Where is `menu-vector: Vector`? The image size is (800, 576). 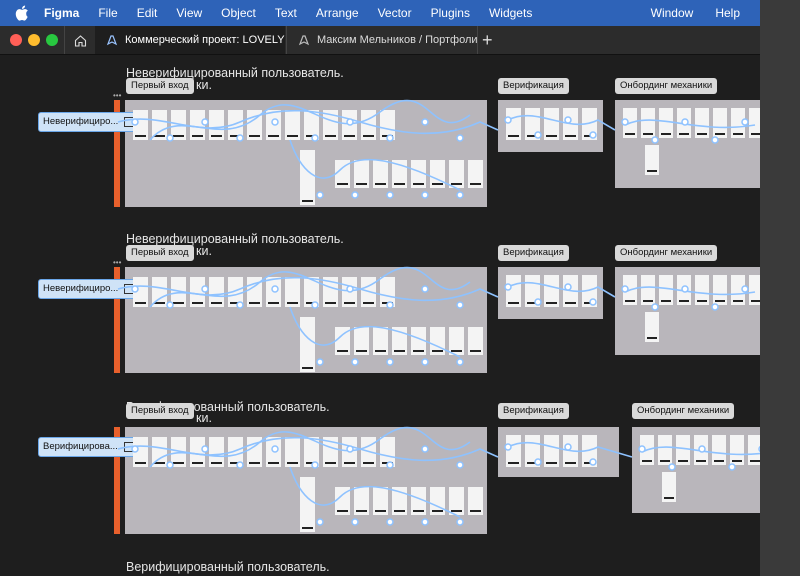
menu-vector: Vector is located at coordinates (395, 13).